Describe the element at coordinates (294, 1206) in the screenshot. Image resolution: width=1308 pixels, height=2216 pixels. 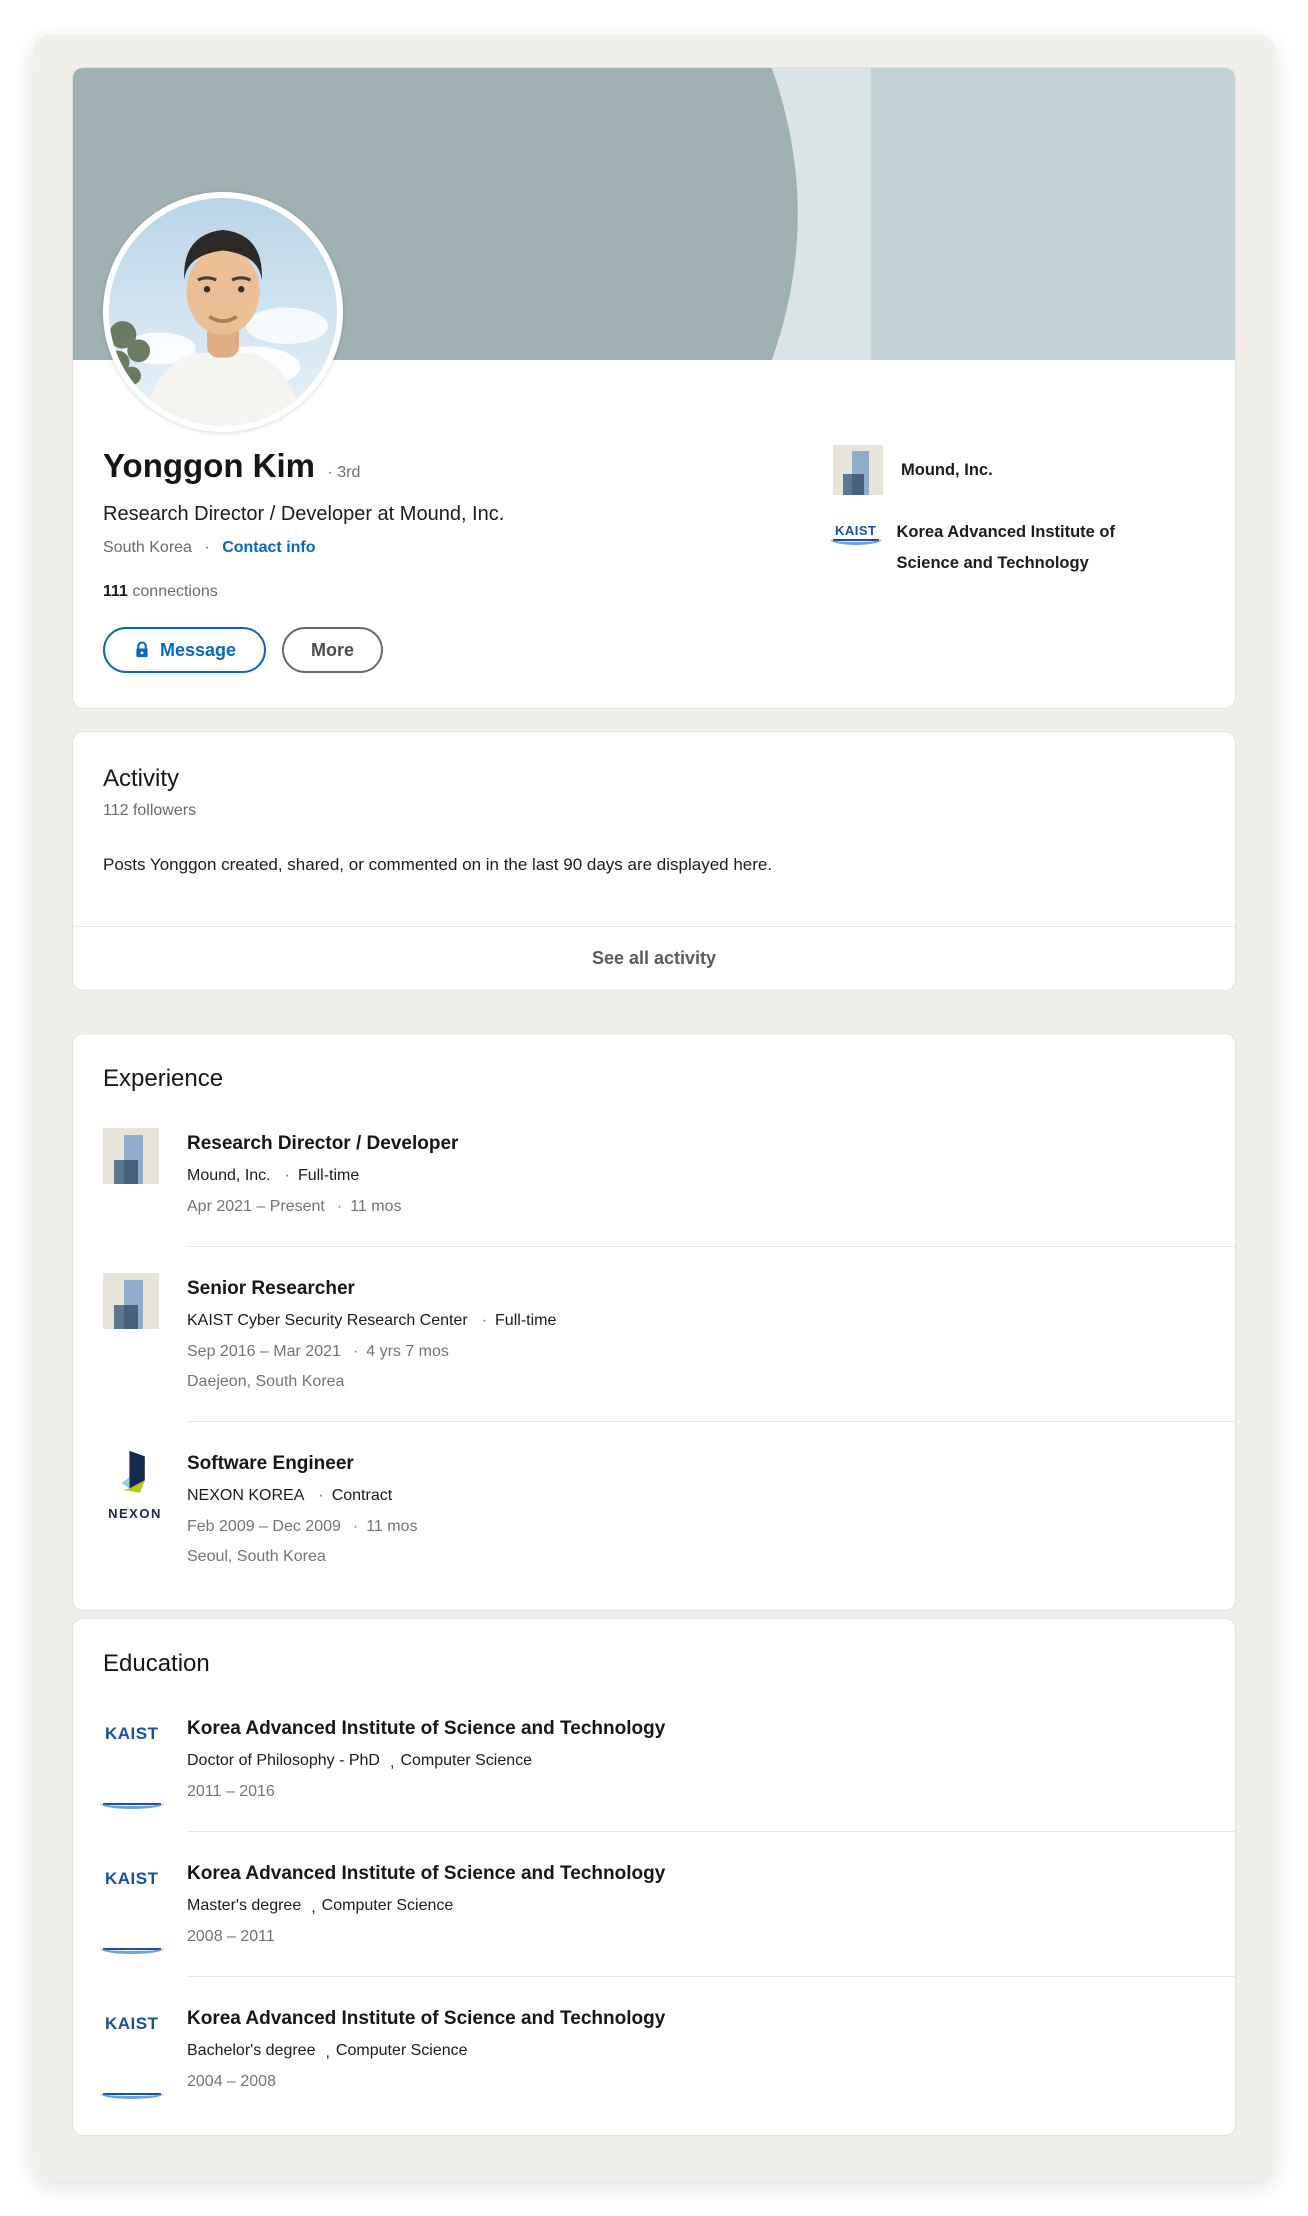
I see `date-range-line: Apr 2021 – Present · 11 mos` at that location.